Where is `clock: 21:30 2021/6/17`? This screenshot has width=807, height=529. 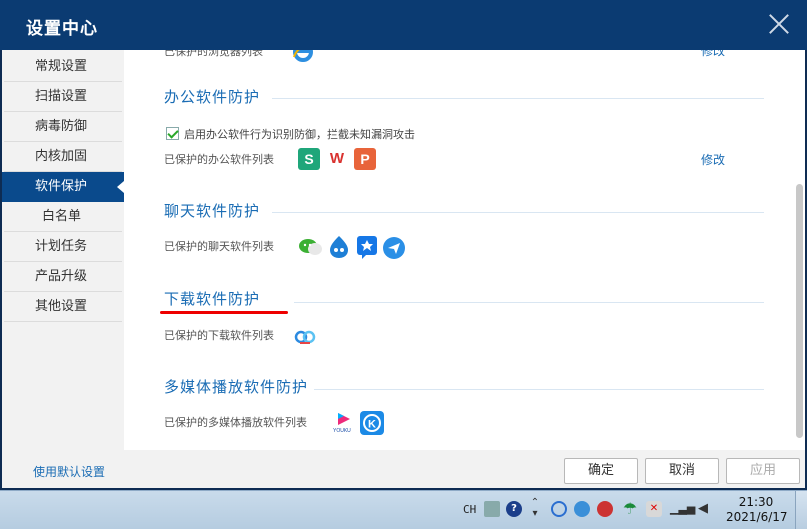 clock: 21:30 2021/6/17 is located at coordinates (757, 510).